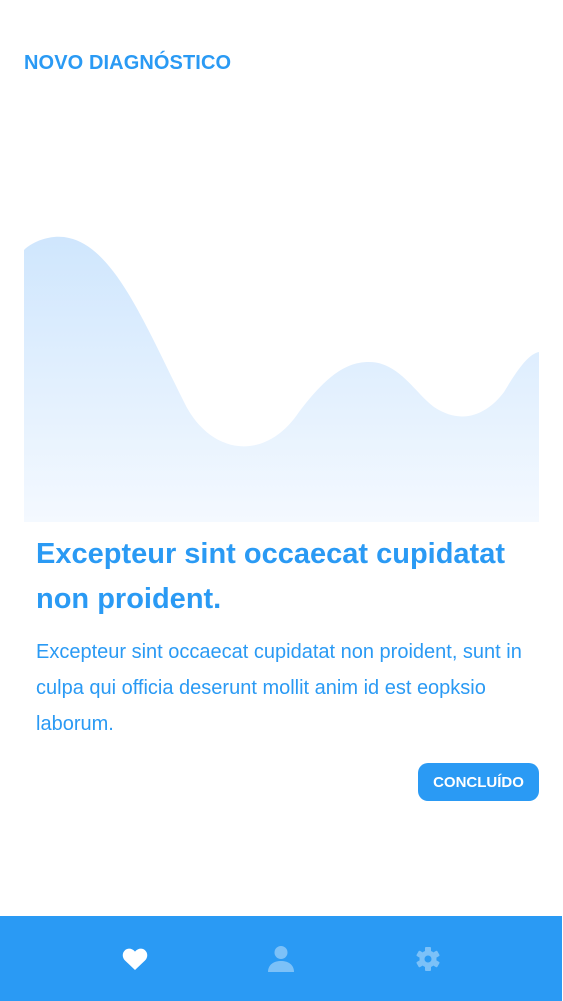  I want to click on nav-item-settings, so click(428, 959).